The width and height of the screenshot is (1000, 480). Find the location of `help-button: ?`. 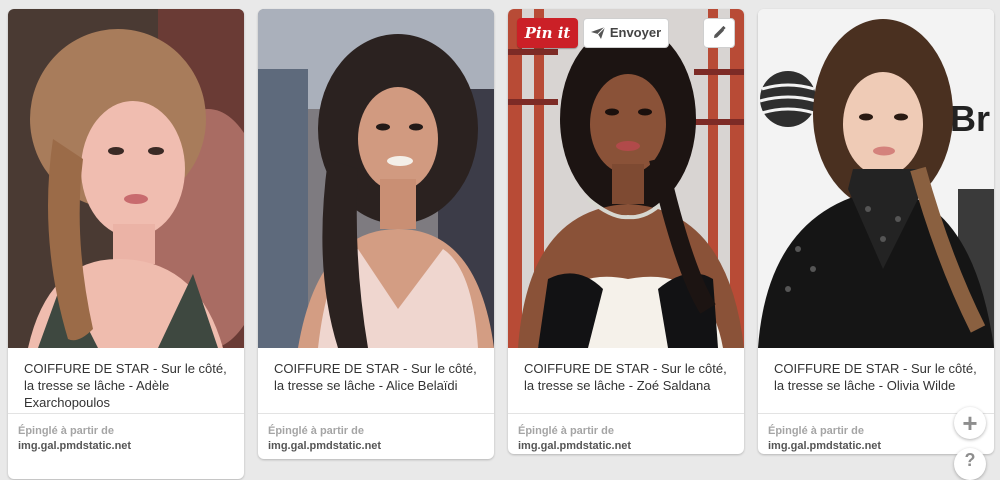

help-button: ? is located at coordinates (970, 464).